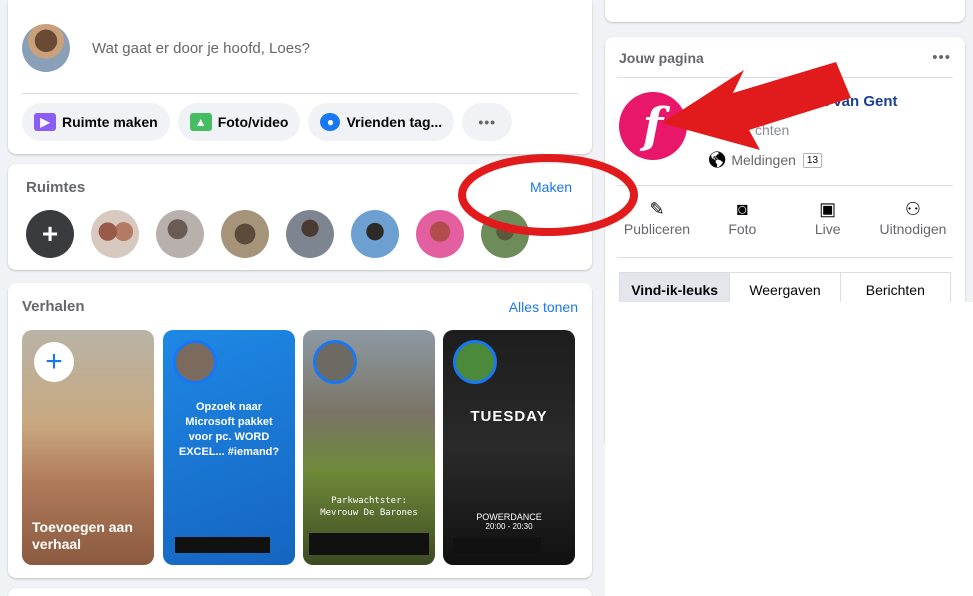 The height and width of the screenshot is (596, 973). What do you see at coordinates (661, 58) in the screenshot?
I see `page-card-title: Jouw pagina` at bounding box center [661, 58].